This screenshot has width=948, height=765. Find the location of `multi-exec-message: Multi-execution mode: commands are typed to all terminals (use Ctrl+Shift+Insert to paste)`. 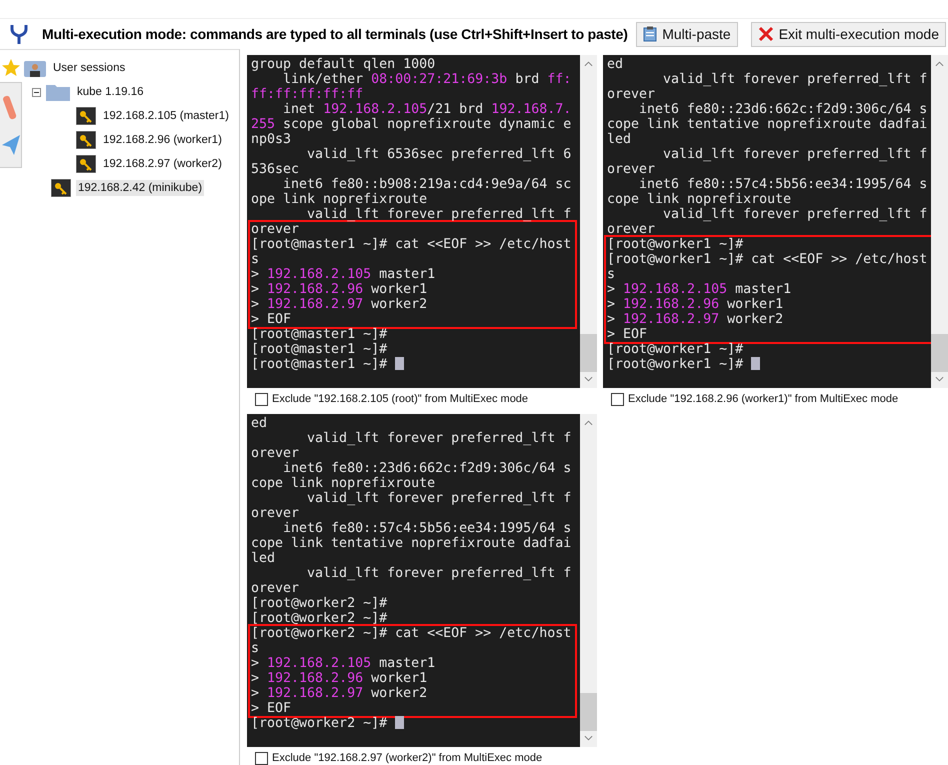

multi-exec-message: Multi-execution mode: commands are typed to all terminals (use Ctrl+Shift+Insert to paste) is located at coordinates (335, 34).